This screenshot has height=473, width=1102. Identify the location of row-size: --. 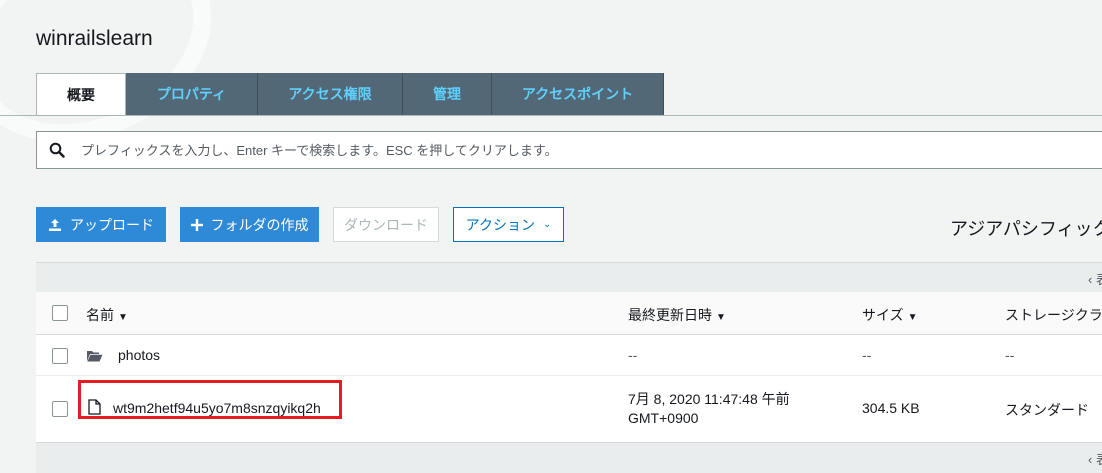
(867, 355).